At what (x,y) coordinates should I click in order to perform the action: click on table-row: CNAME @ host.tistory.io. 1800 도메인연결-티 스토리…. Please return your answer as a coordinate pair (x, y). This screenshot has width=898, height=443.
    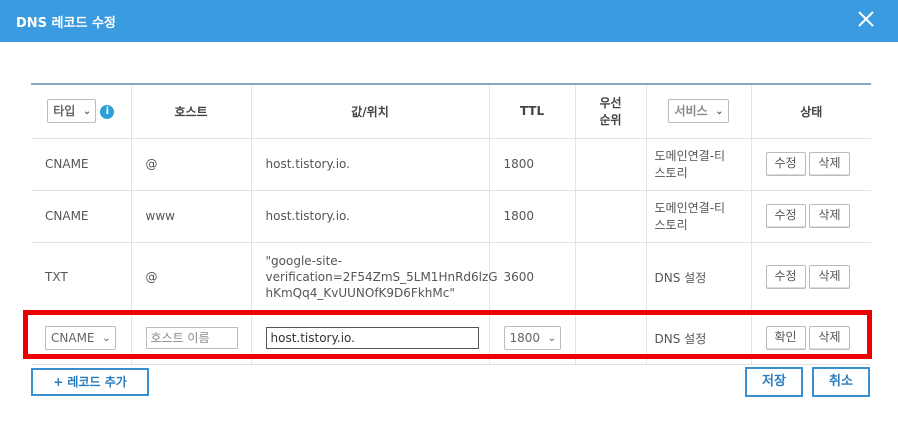
    Looking at the image, I should click on (451, 164).